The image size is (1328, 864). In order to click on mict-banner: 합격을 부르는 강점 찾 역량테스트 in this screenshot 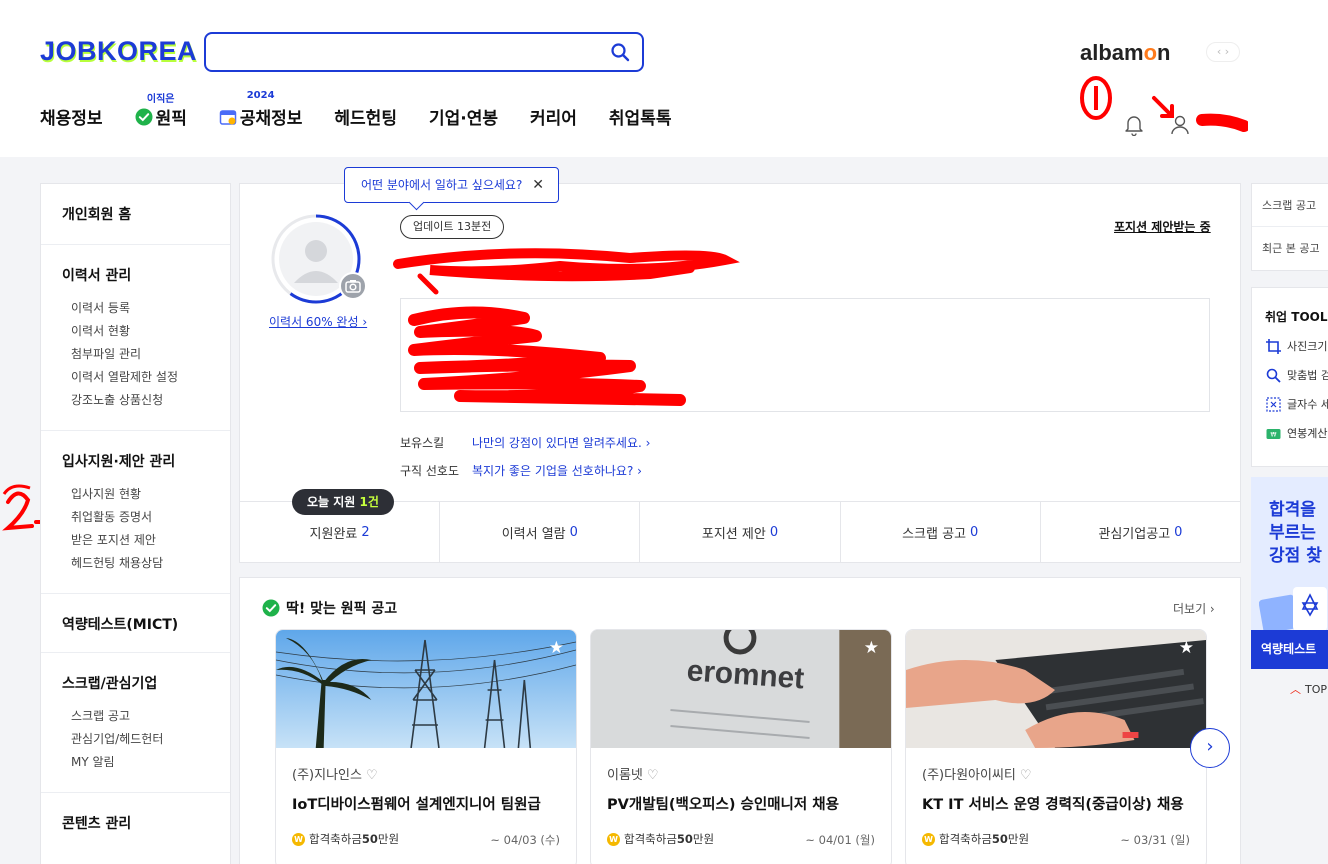, I will do `click(1289, 573)`.